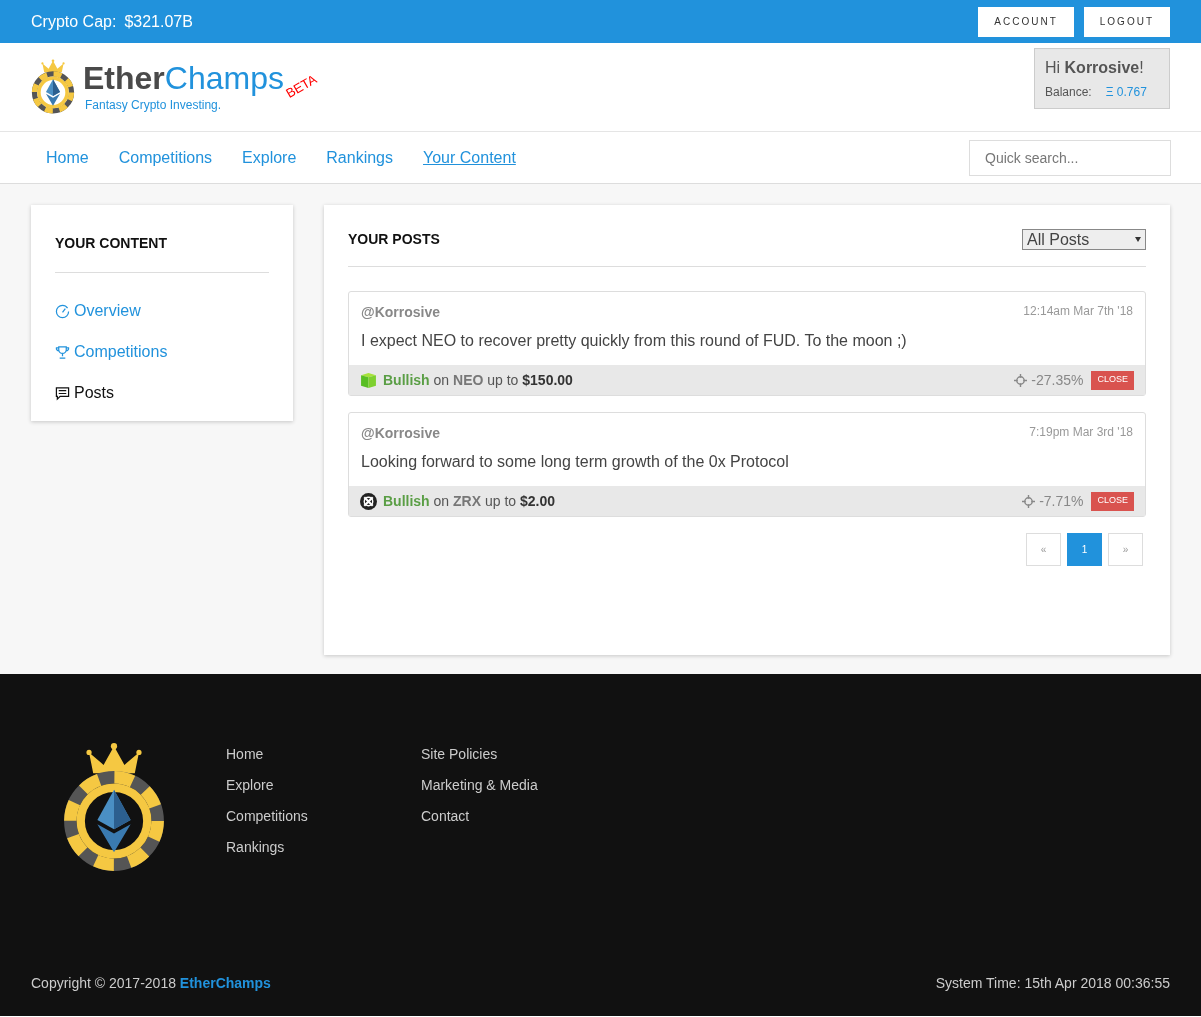  Describe the element at coordinates (1081, 432) in the screenshot. I see `post-time: 7:19pm Mar 3rd '18` at that location.